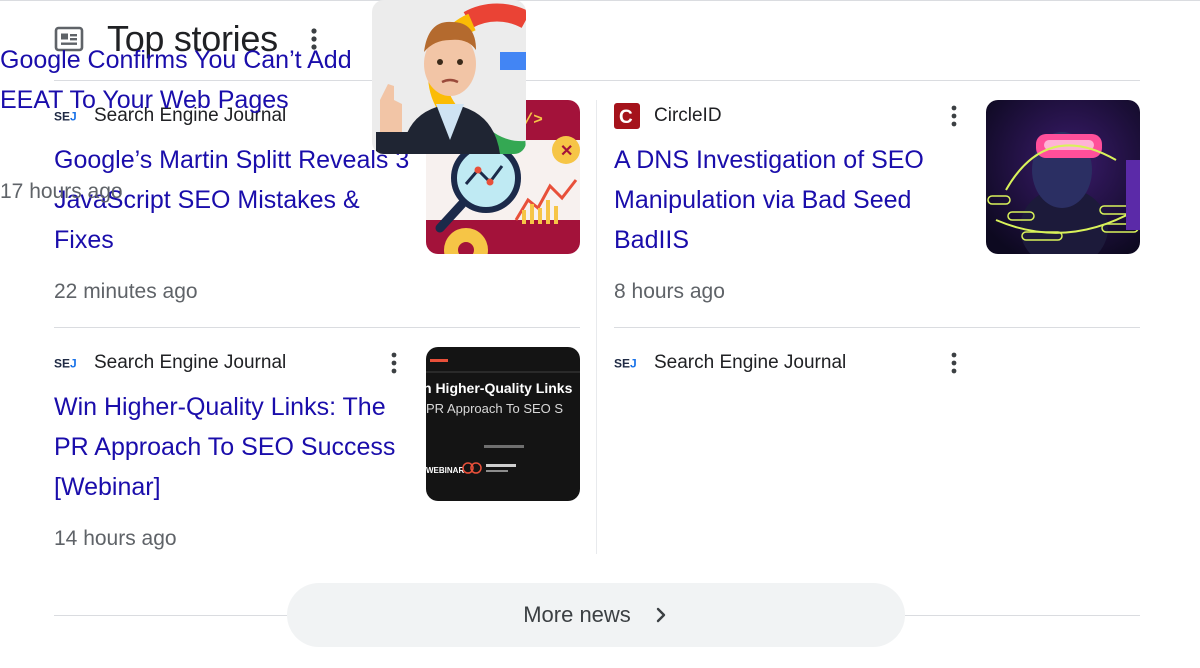 The height and width of the screenshot is (668, 1200). I want to click on story-time: 22 minutes ago, so click(126, 291).